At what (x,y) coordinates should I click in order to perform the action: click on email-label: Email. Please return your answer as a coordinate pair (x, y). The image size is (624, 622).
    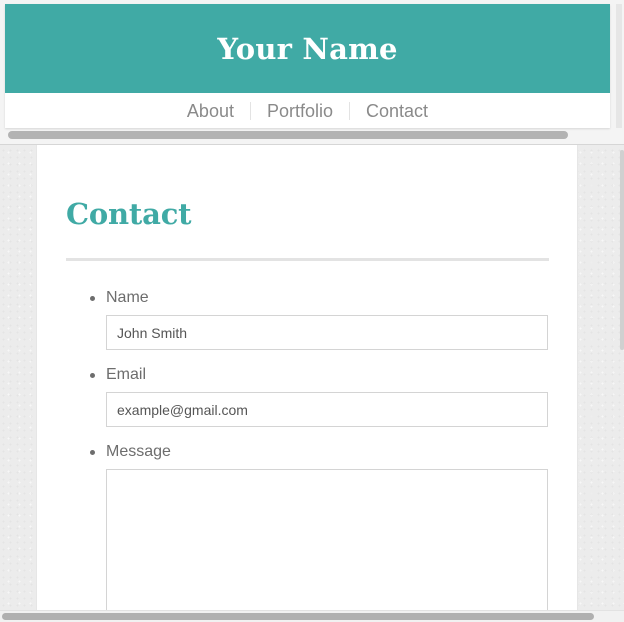
    Looking at the image, I should click on (126, 374).